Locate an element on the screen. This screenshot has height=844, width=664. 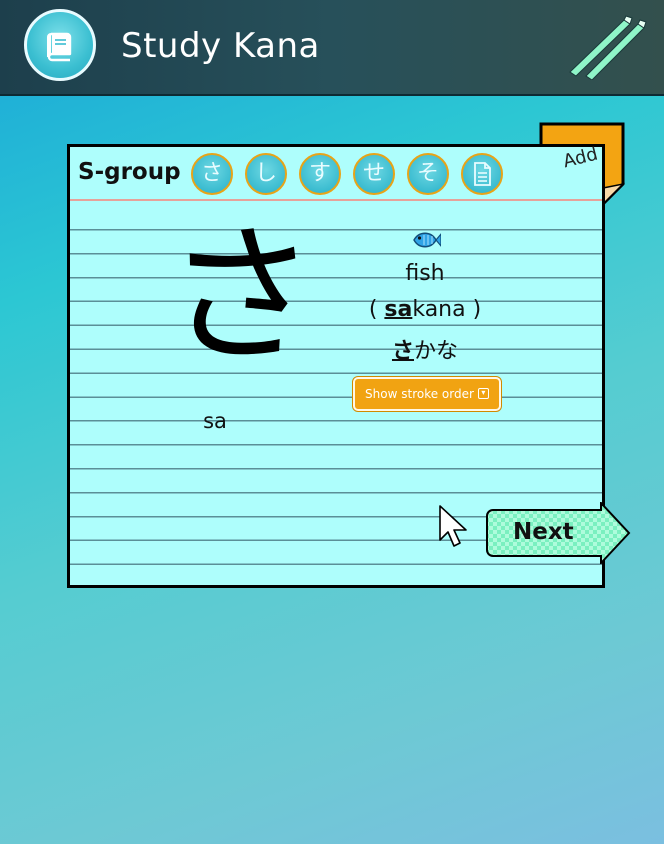
card-header: S-group さ し す せ そ is located at coordinates (336, 174).